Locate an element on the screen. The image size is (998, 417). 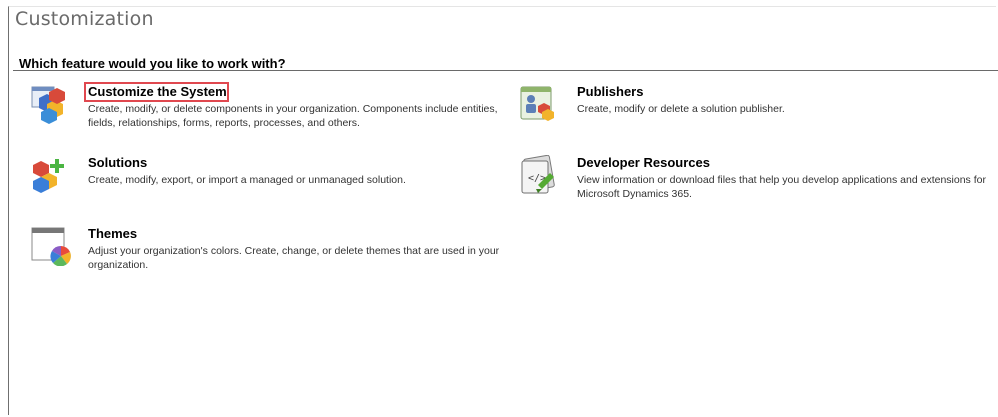
feature-title: Developer Resources is located at coordinates (643, 162).